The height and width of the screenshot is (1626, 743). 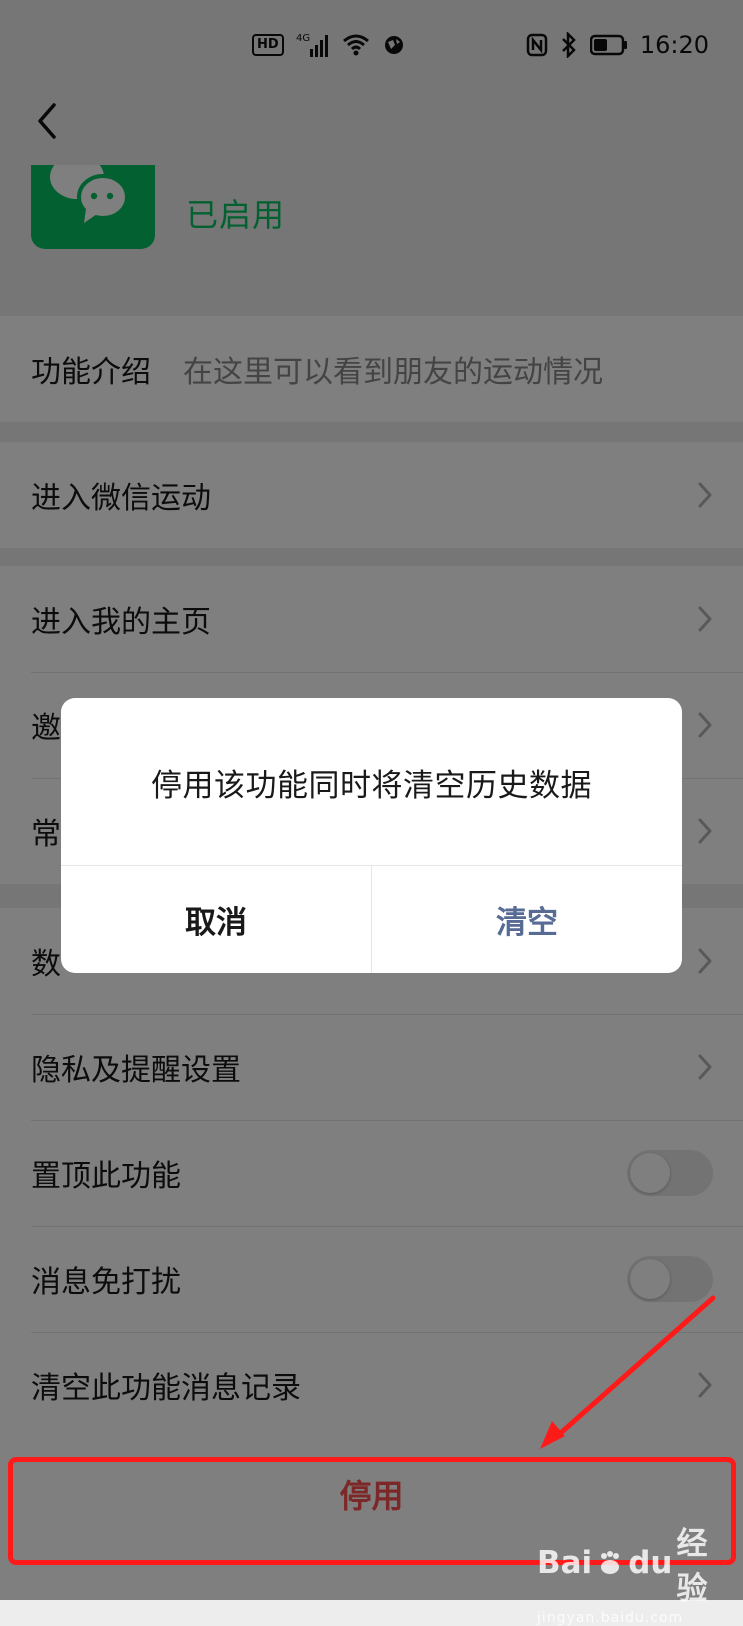 What do you see at coordinates (610, 1618) in the screenshot?
I see `watermark-domain: jingyan.baidu.com` at bounding box center [610, 1618].